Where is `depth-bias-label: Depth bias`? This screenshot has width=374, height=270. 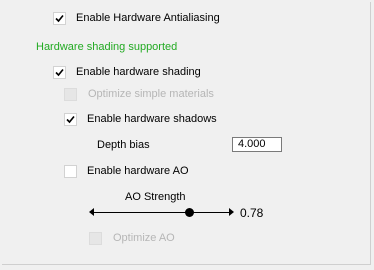
depth-bias-label: Depth bias is located at coordinates (123, 145).